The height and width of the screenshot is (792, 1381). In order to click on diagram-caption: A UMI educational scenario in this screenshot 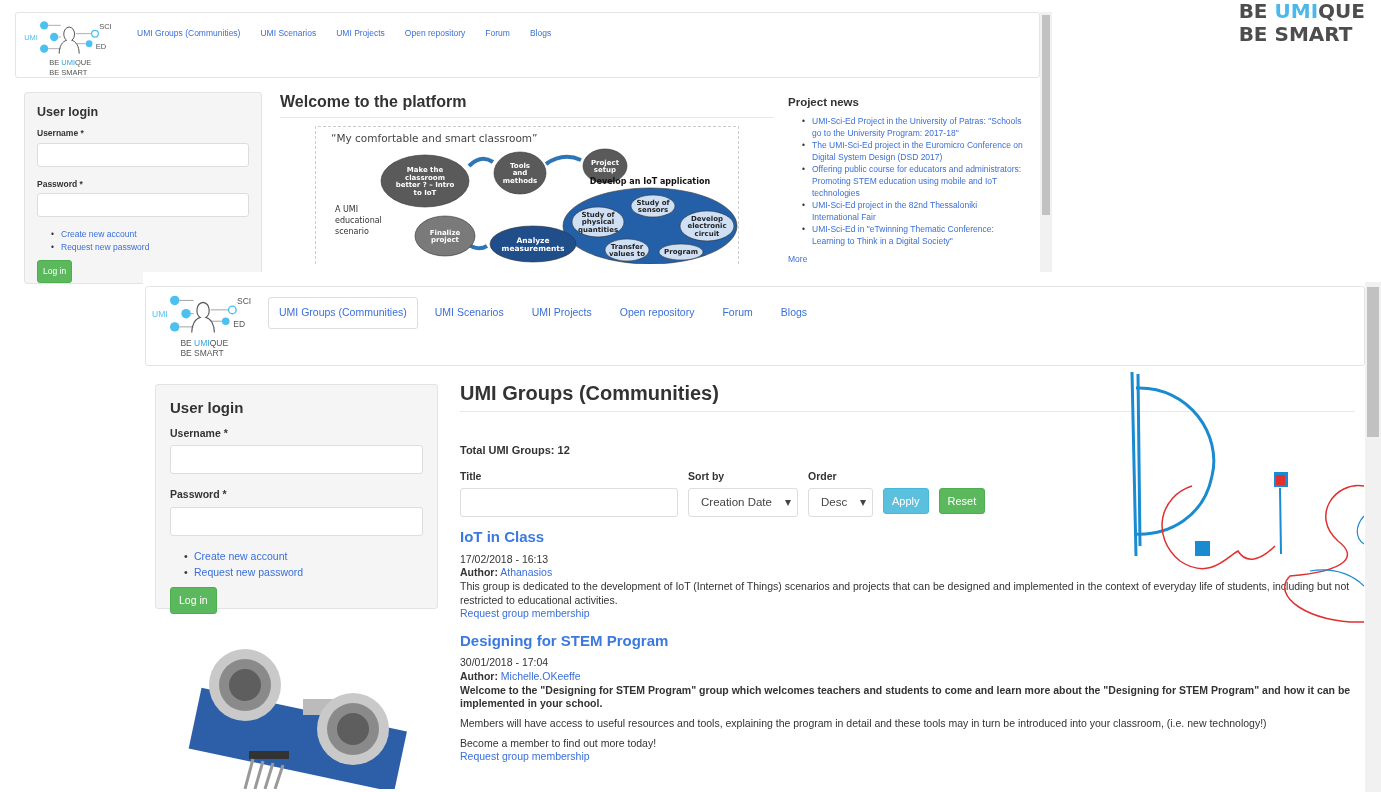, I will do `click(358, 221)`.